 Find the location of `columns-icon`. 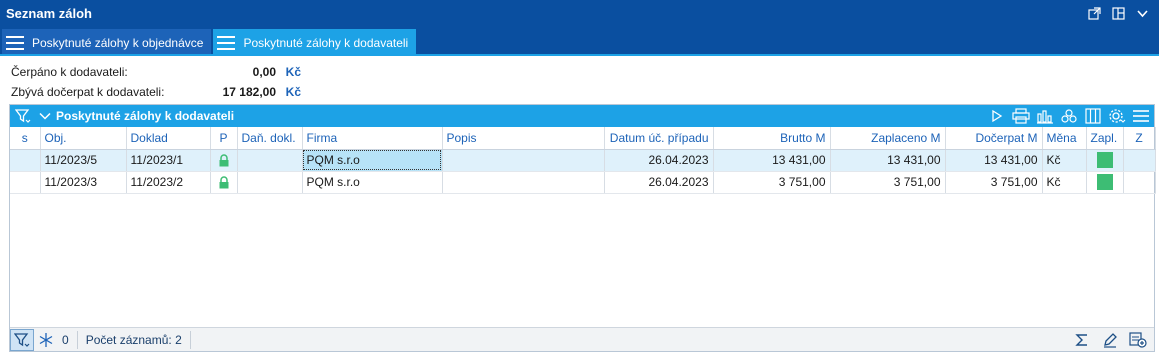

columns-icon is located at coordinates (1093, 116).